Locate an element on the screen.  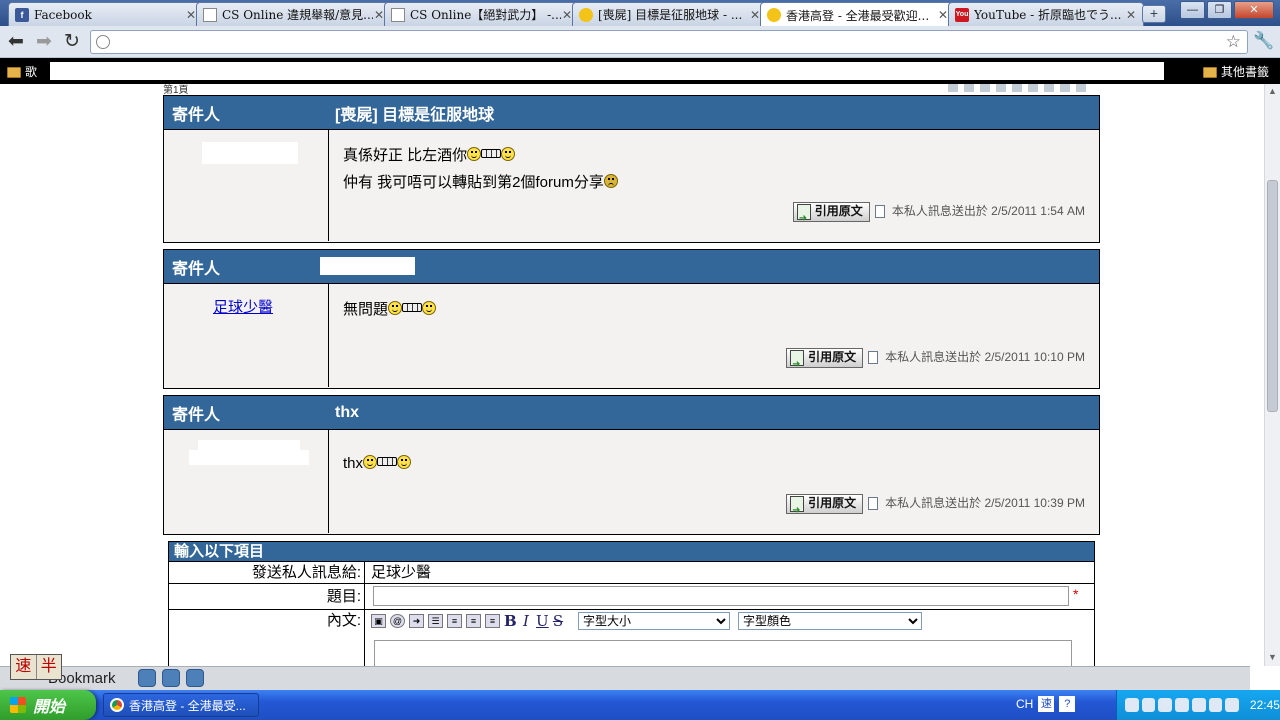
font-size-select: 字型大小 is located at coordinates (654, 621).